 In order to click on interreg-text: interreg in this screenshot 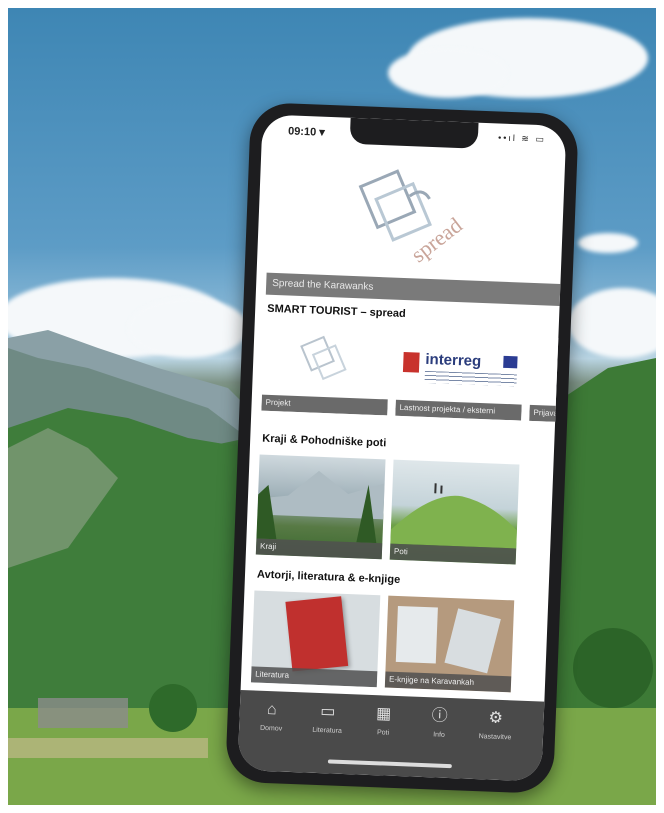, I will do `click(453, 360)`.